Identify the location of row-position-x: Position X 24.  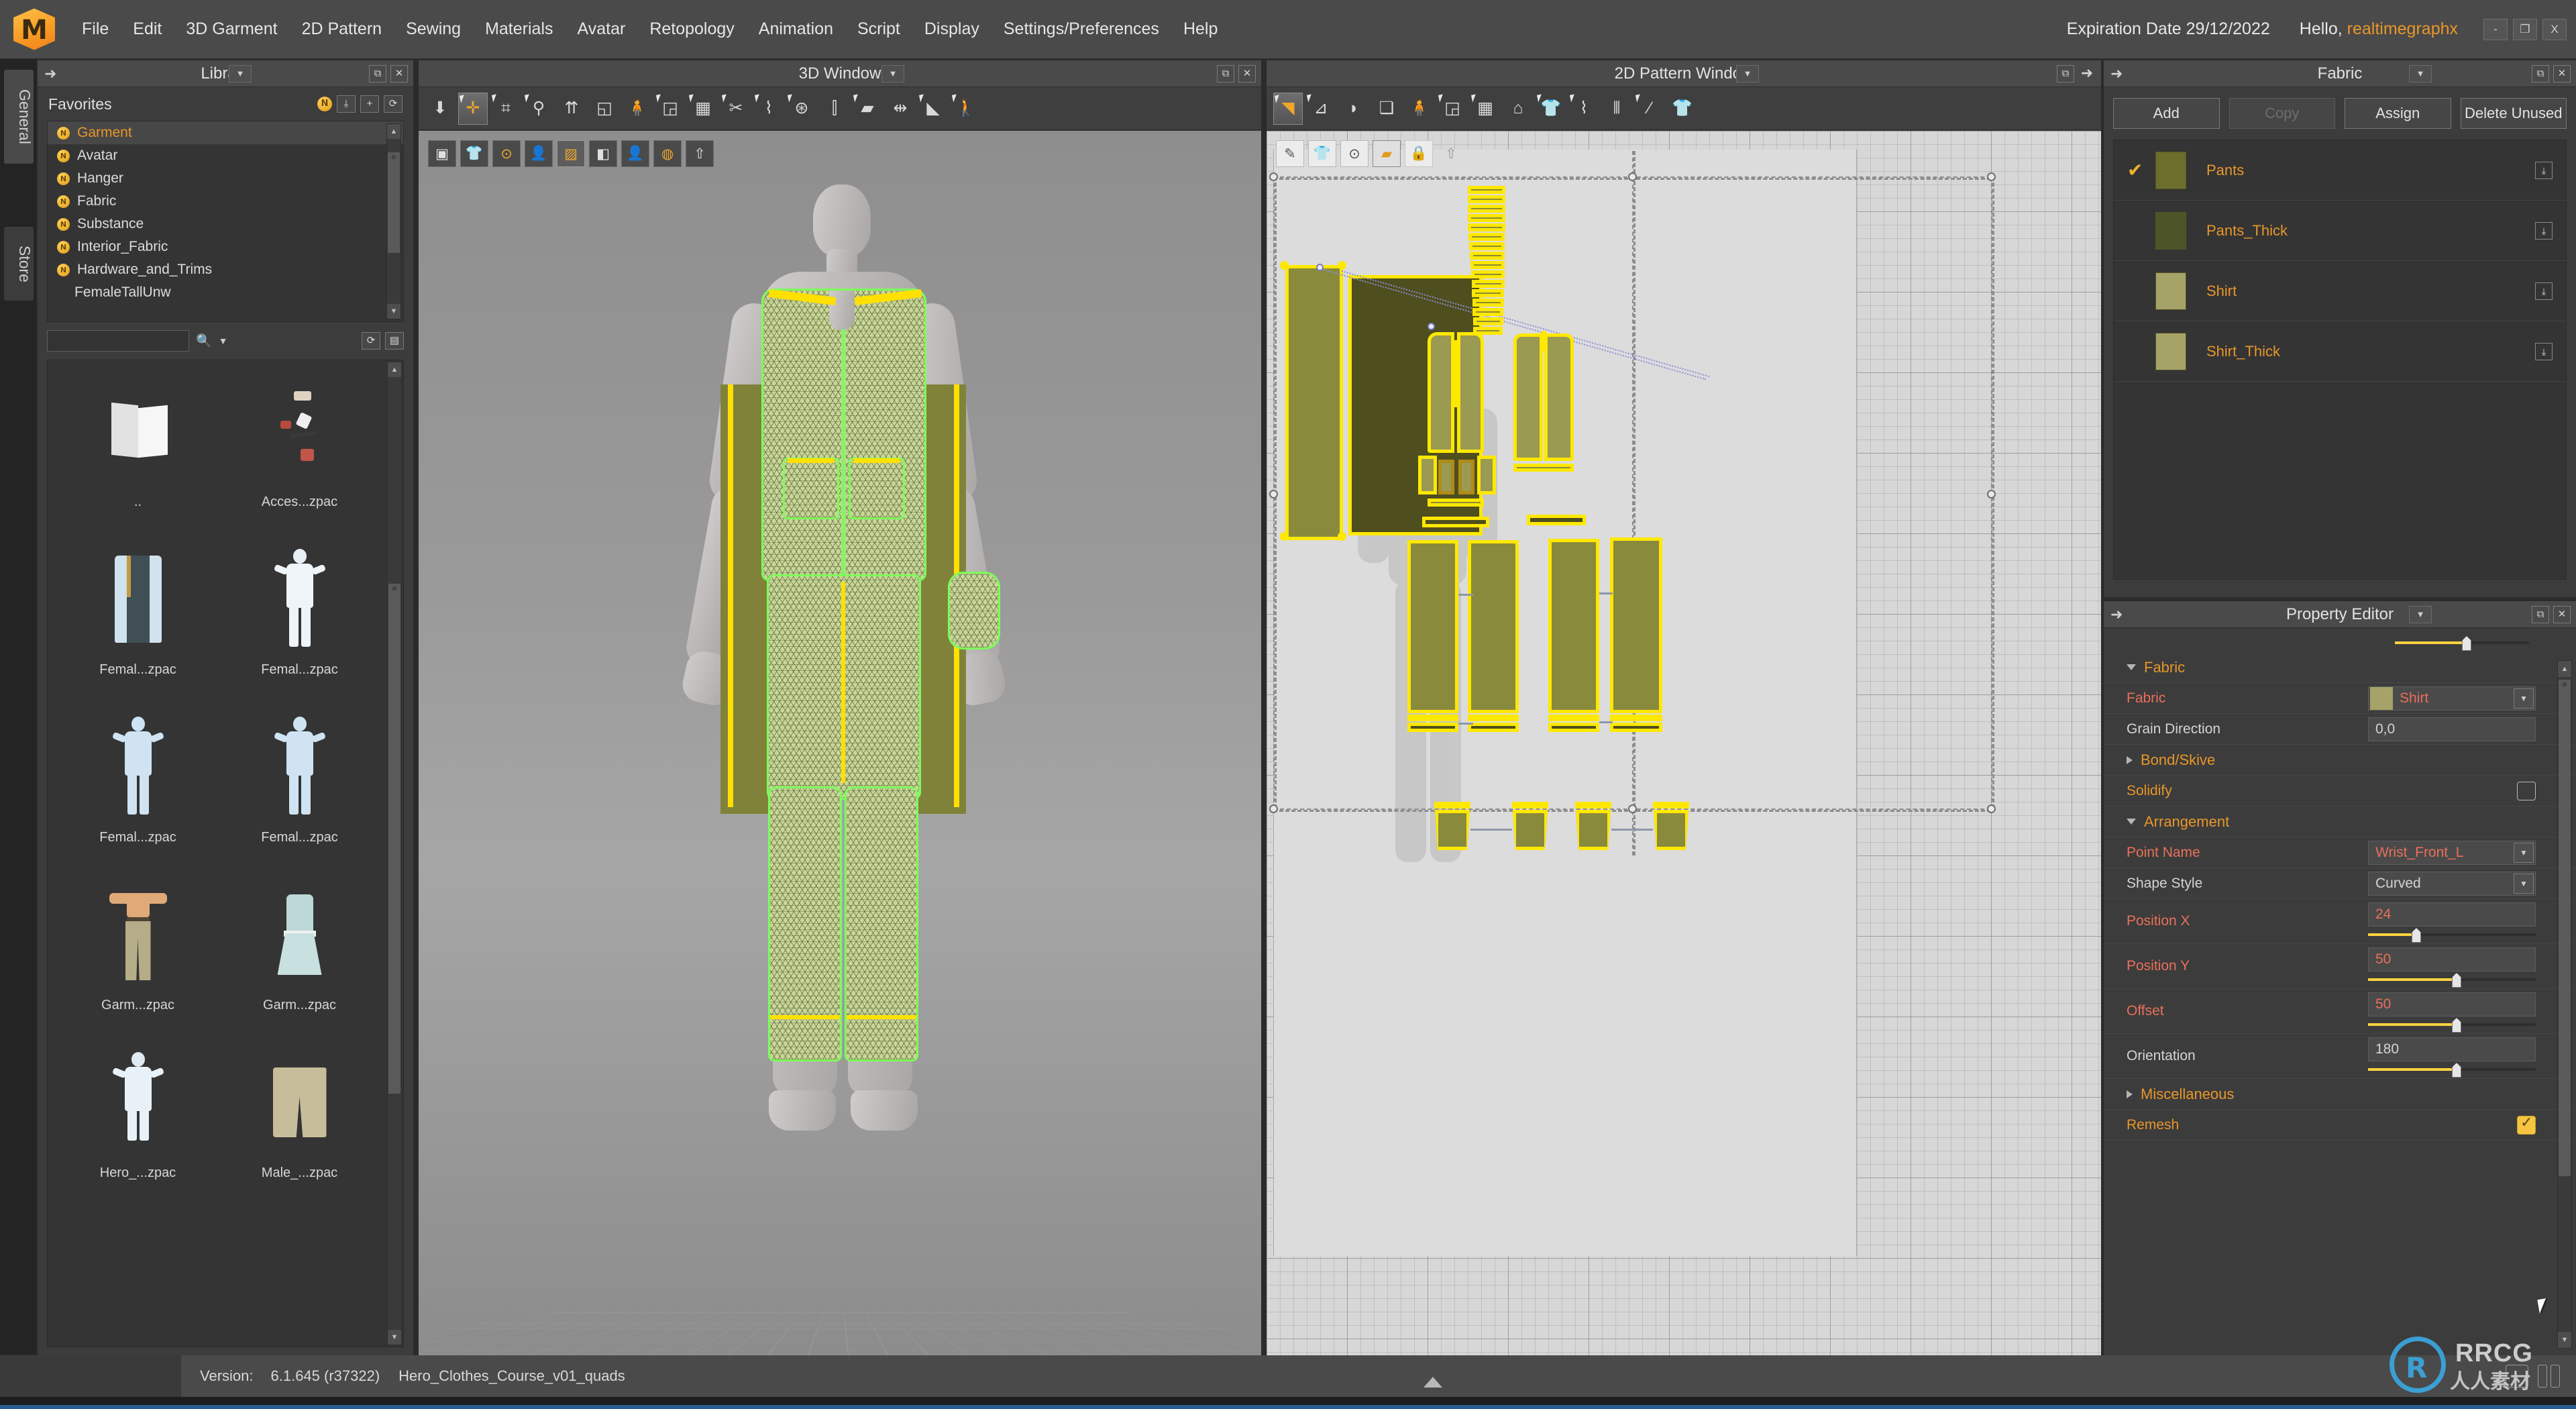
(2340, 921).